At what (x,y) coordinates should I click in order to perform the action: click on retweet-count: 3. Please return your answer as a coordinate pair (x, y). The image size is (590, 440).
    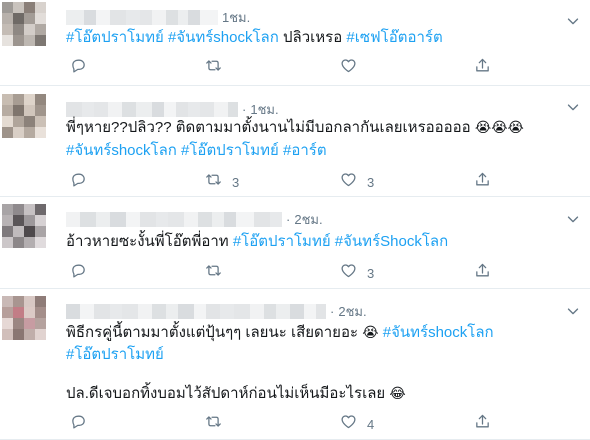
    Looking at the image, I should click on (236, 182).